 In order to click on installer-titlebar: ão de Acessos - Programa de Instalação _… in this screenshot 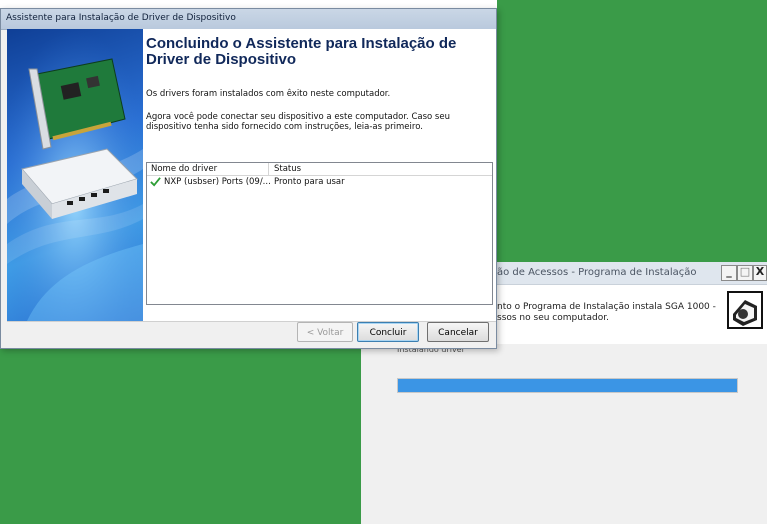, I will do `click(627, 273)`.